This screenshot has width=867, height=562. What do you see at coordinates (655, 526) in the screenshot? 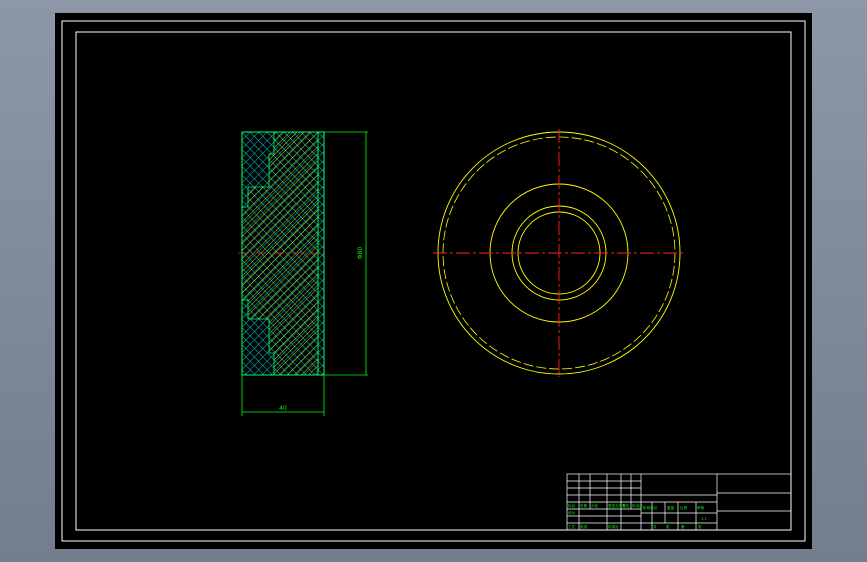
I see `title-block-cell: 共` at bounding box center [655, 526].